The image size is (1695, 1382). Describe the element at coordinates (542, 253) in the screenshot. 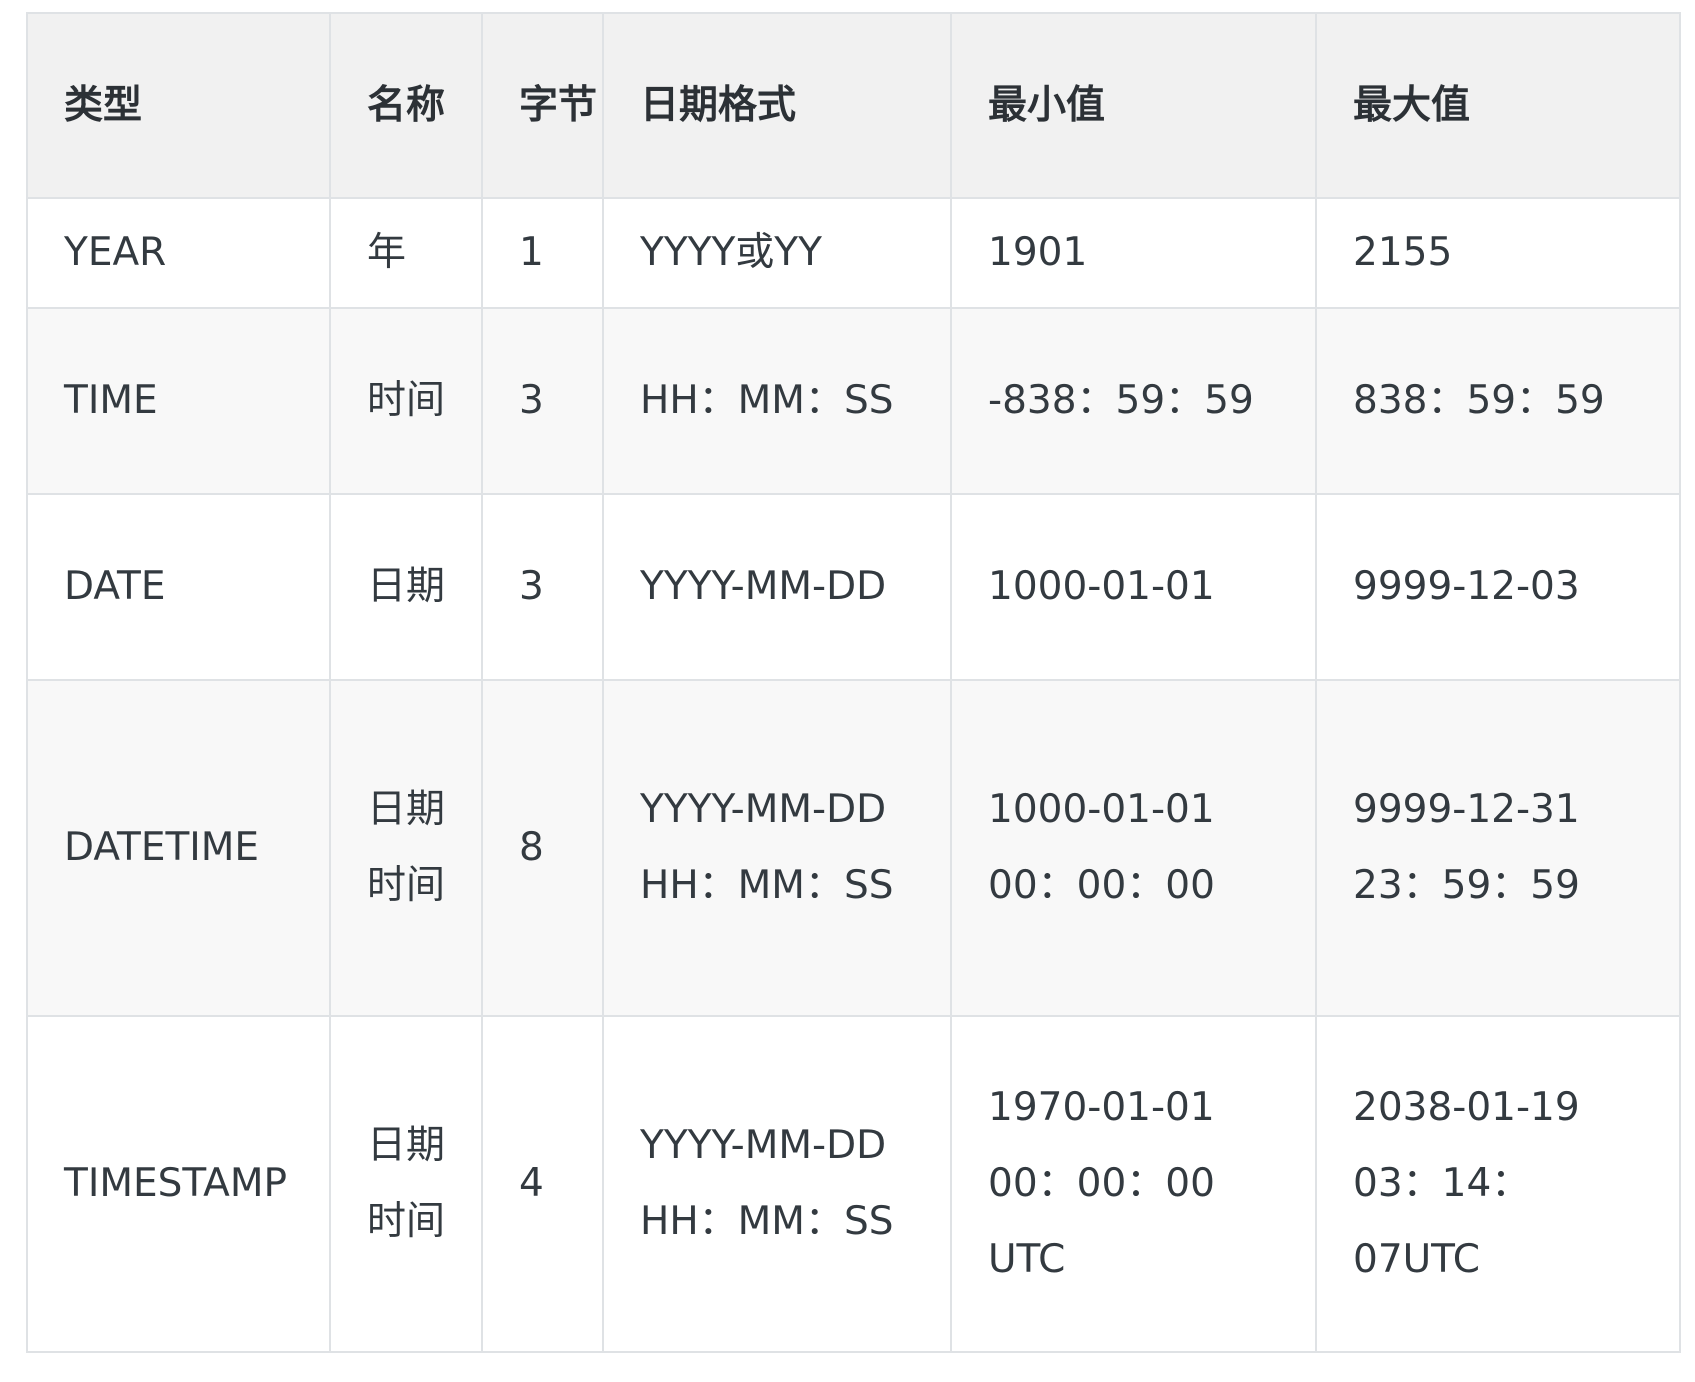

I see `bytes-cell: 1` at that location.